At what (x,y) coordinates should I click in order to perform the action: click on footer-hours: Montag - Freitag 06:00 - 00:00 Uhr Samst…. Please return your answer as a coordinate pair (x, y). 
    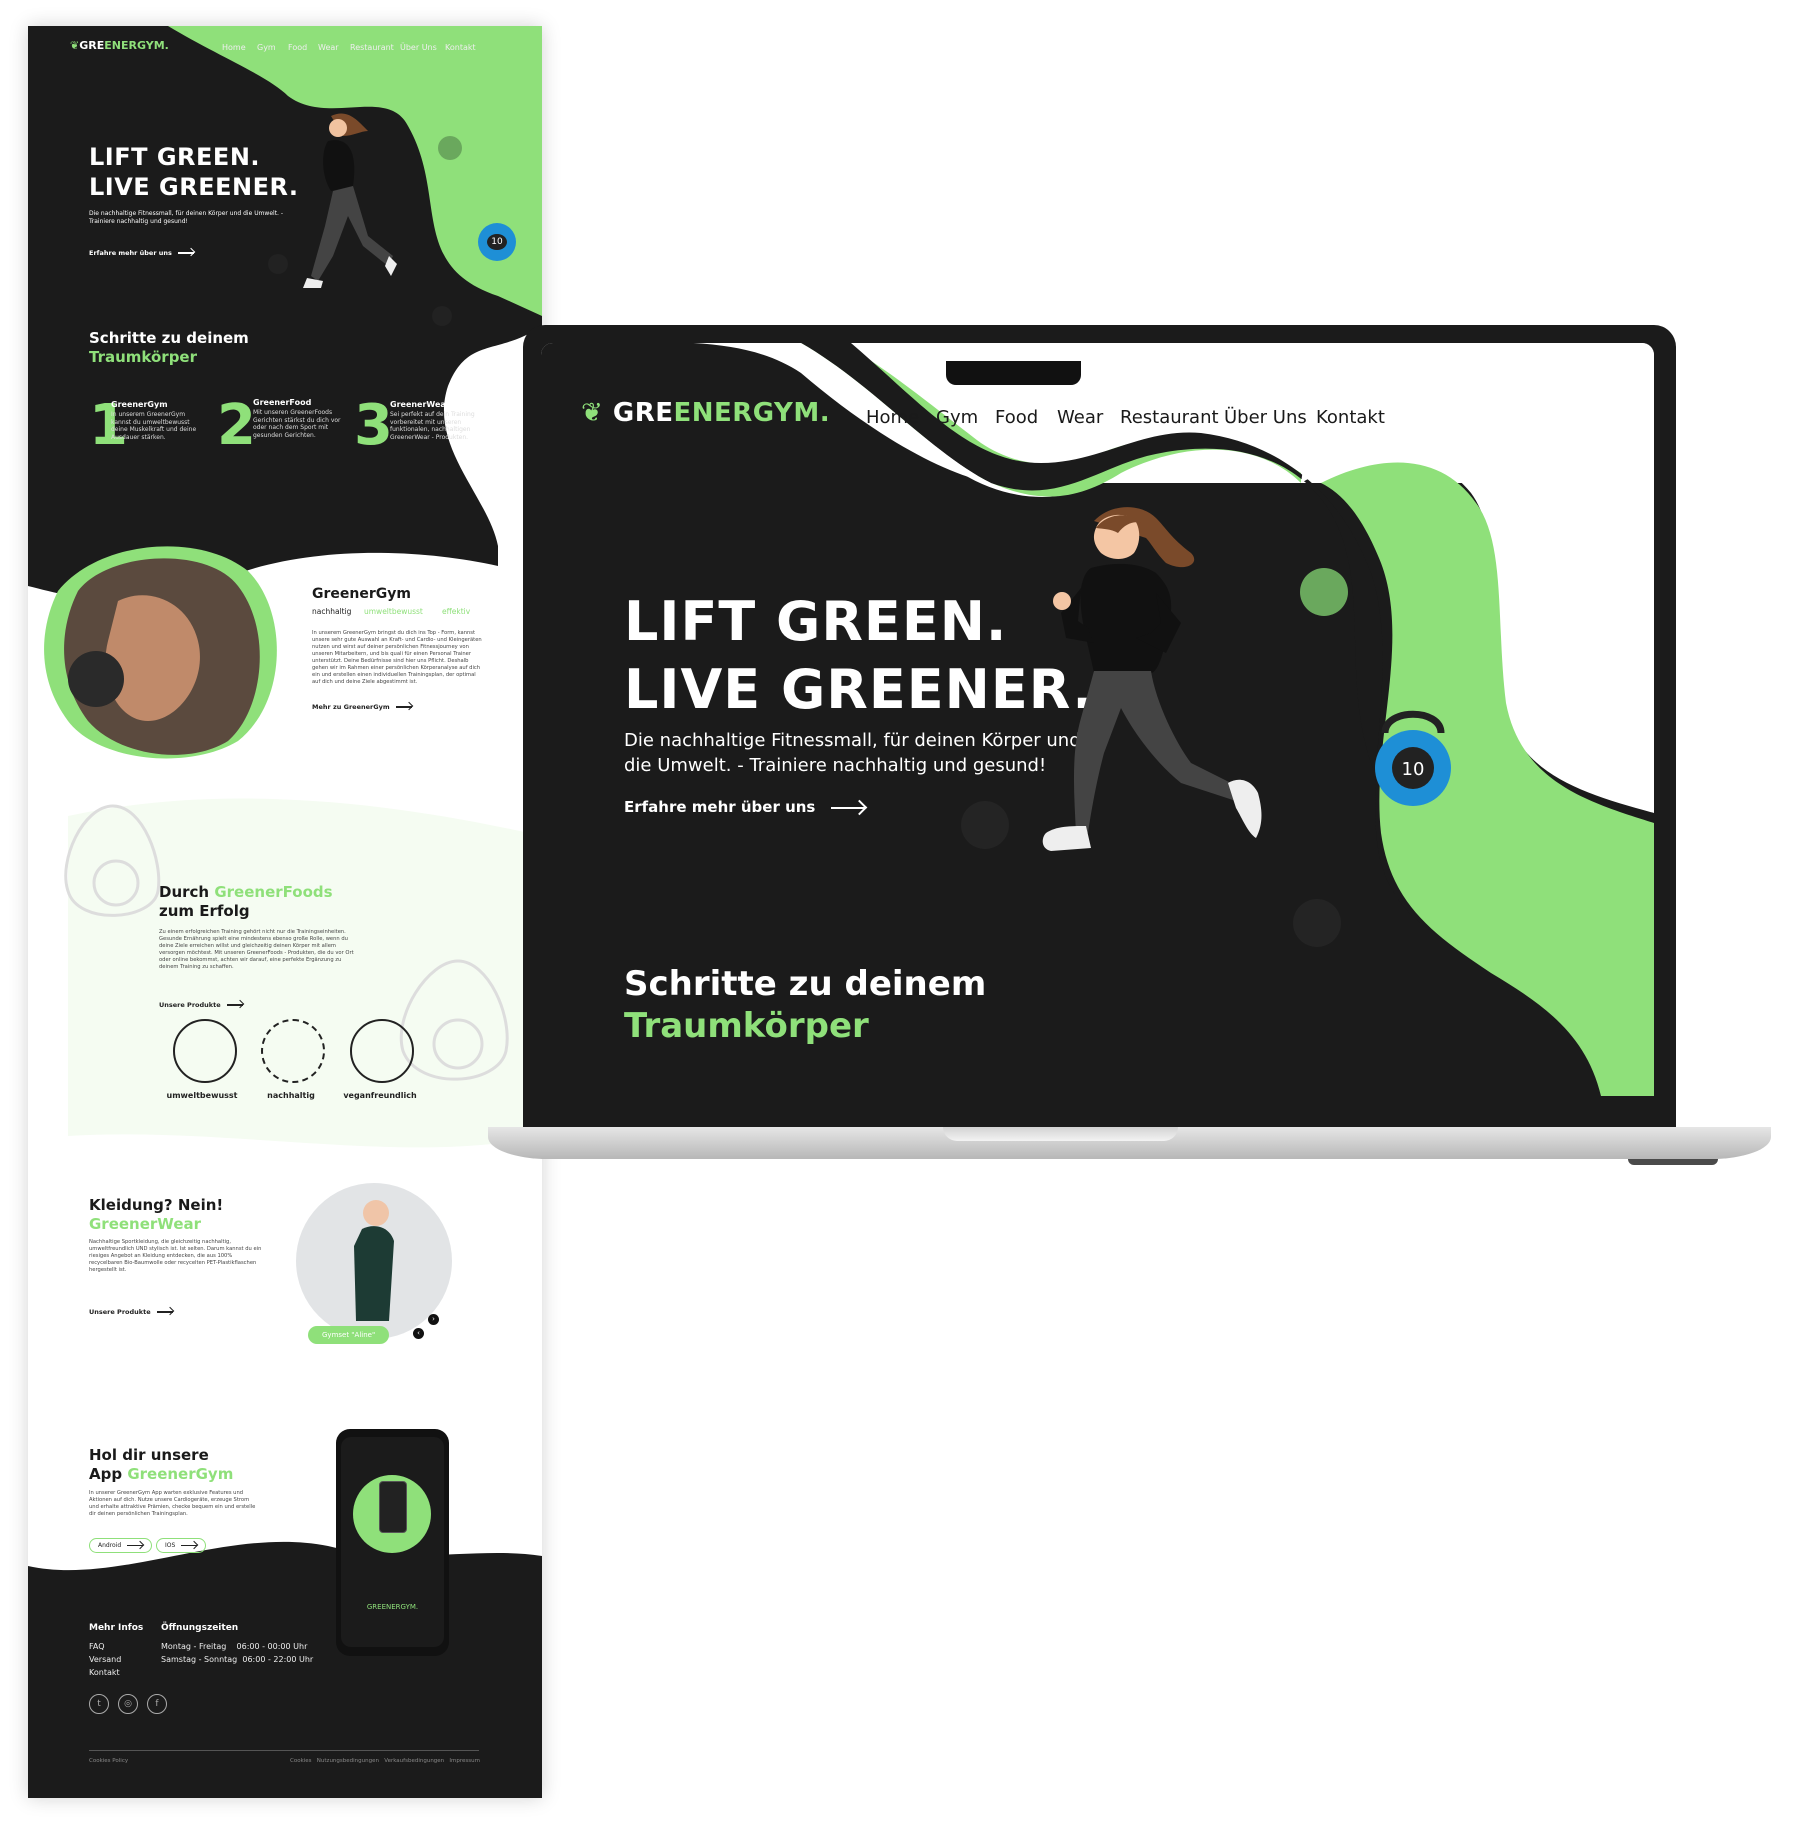
    Looking at the image, I should click on (237, 1653).